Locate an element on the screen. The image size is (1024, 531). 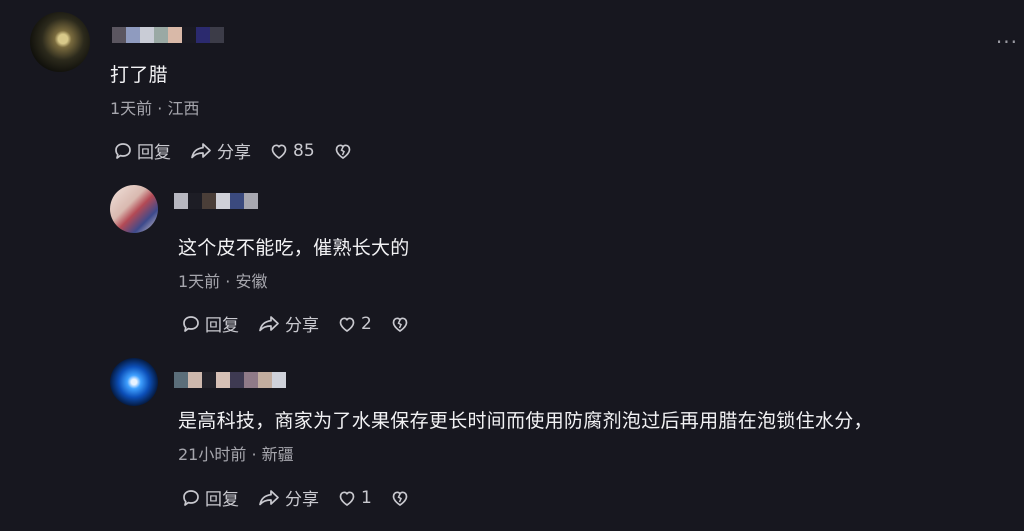
comment-actions: 回复 分享 1 is located at coordinates (306, 497).